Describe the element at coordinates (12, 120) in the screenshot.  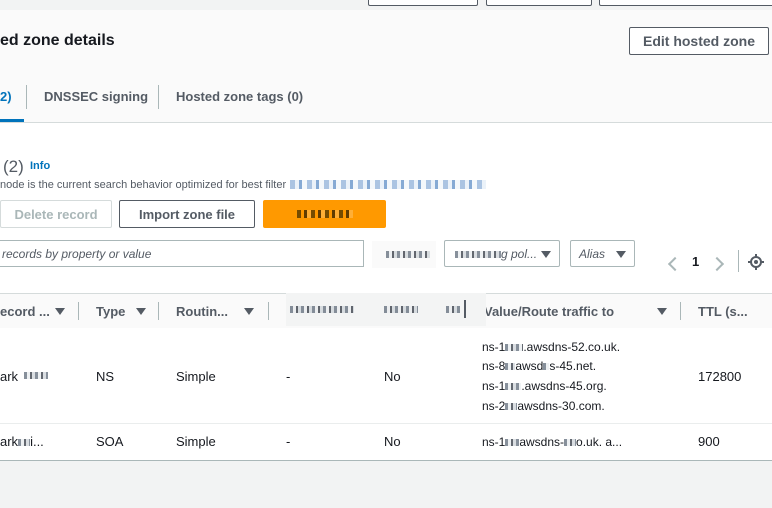
I see `active-tab-indicator` at that location.